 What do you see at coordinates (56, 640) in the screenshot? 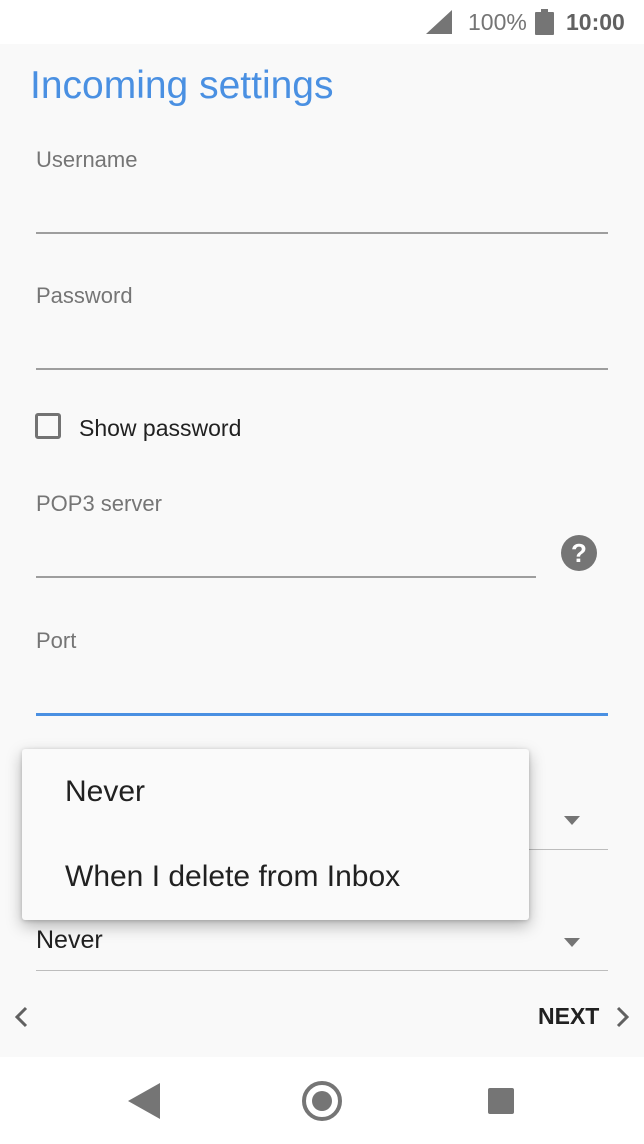
I see `port-label: Port` at bounding box center [56, 640].